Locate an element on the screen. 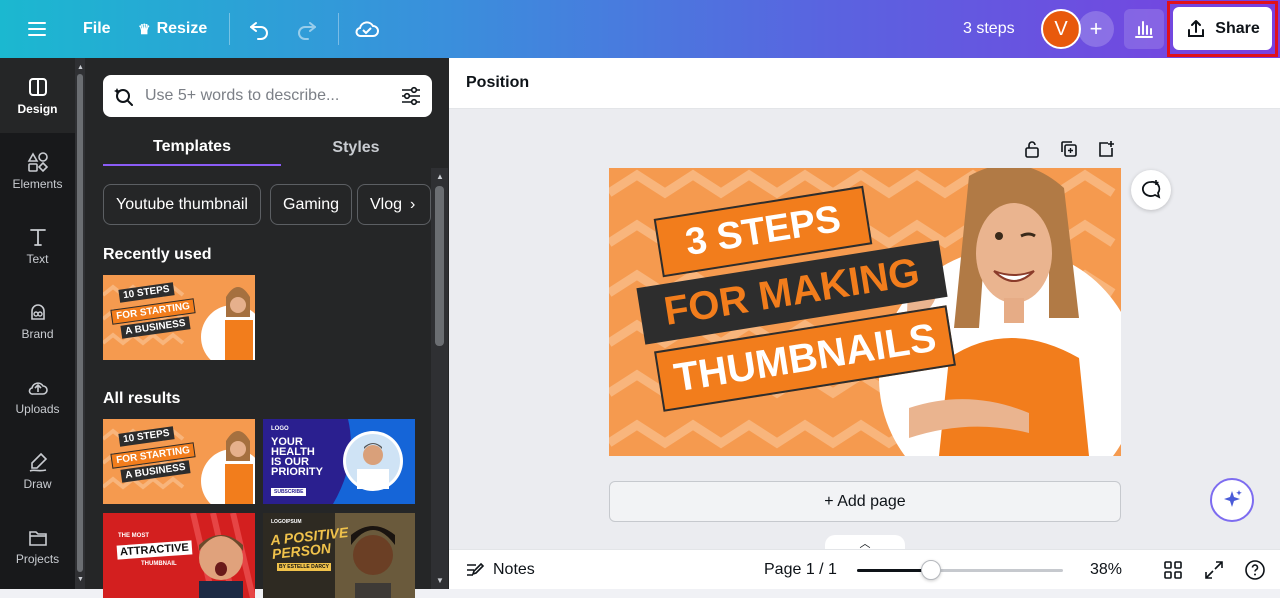 The image size is (1280, 598). tab-templates: Templates is located at coordinates (192, 148).